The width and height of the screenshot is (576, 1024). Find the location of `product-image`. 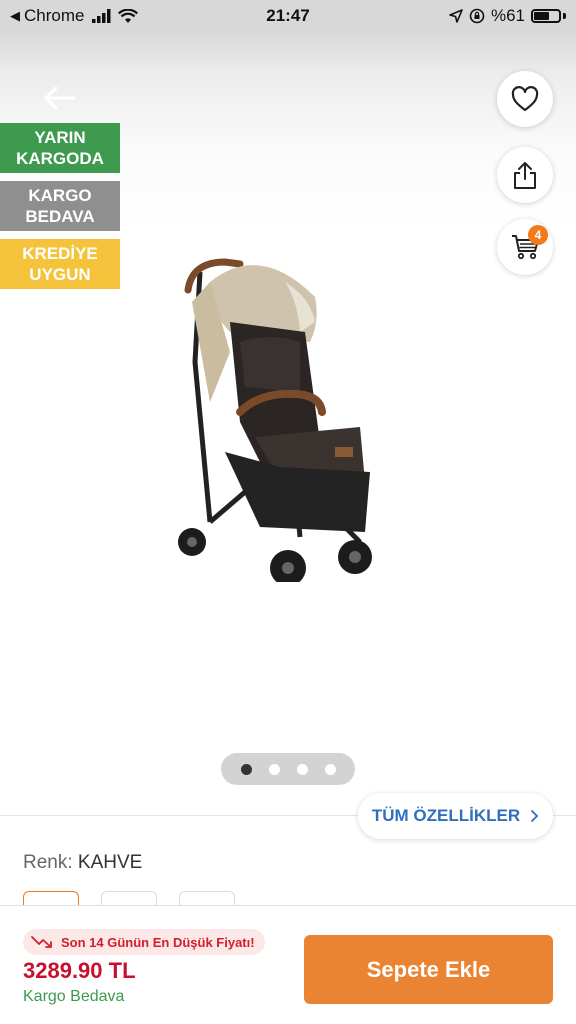

product-image is located at coordinates (280, 412).